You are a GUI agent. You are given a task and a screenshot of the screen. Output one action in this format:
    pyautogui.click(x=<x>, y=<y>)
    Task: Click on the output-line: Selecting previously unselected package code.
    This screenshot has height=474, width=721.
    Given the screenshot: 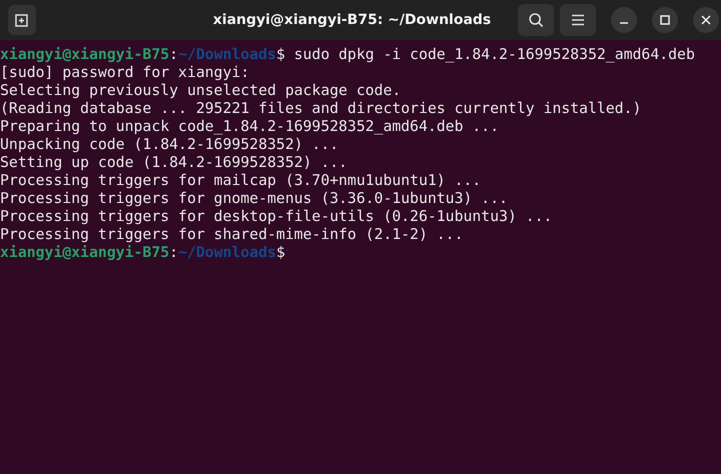 What is the action you would take?
    pyautogui.click(x=200, y=90)
    